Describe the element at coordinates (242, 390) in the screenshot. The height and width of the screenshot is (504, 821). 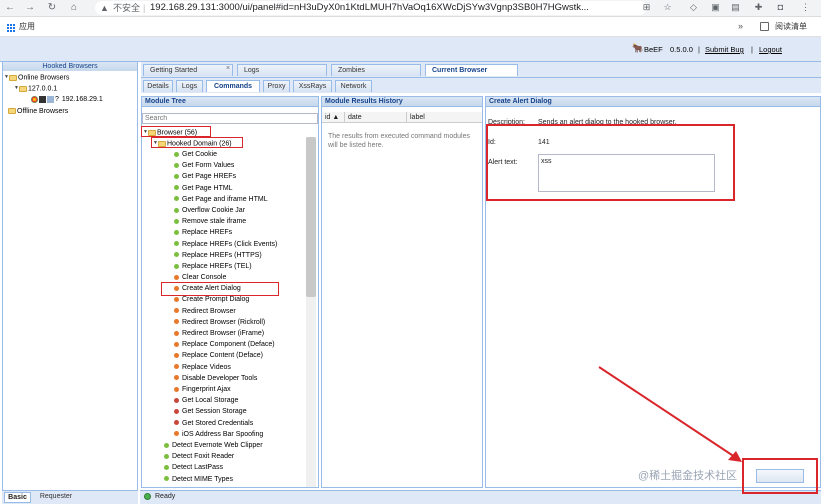
I see `module-item: Fingerprint Ajax` at that location.